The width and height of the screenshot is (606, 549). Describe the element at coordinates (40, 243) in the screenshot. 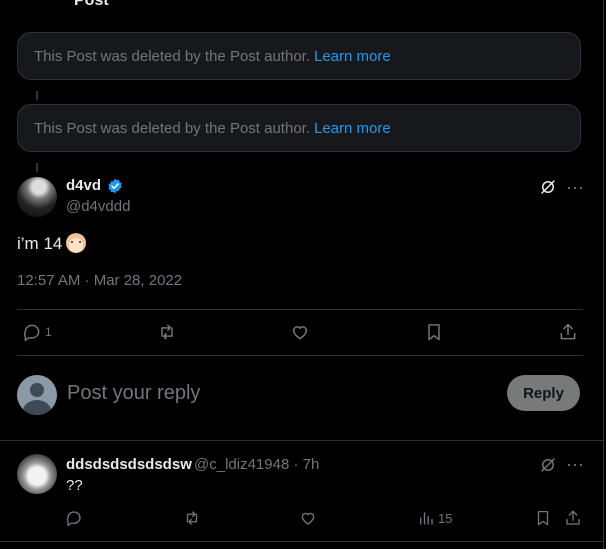

I see `post-text-content: i’m 14` at that location.